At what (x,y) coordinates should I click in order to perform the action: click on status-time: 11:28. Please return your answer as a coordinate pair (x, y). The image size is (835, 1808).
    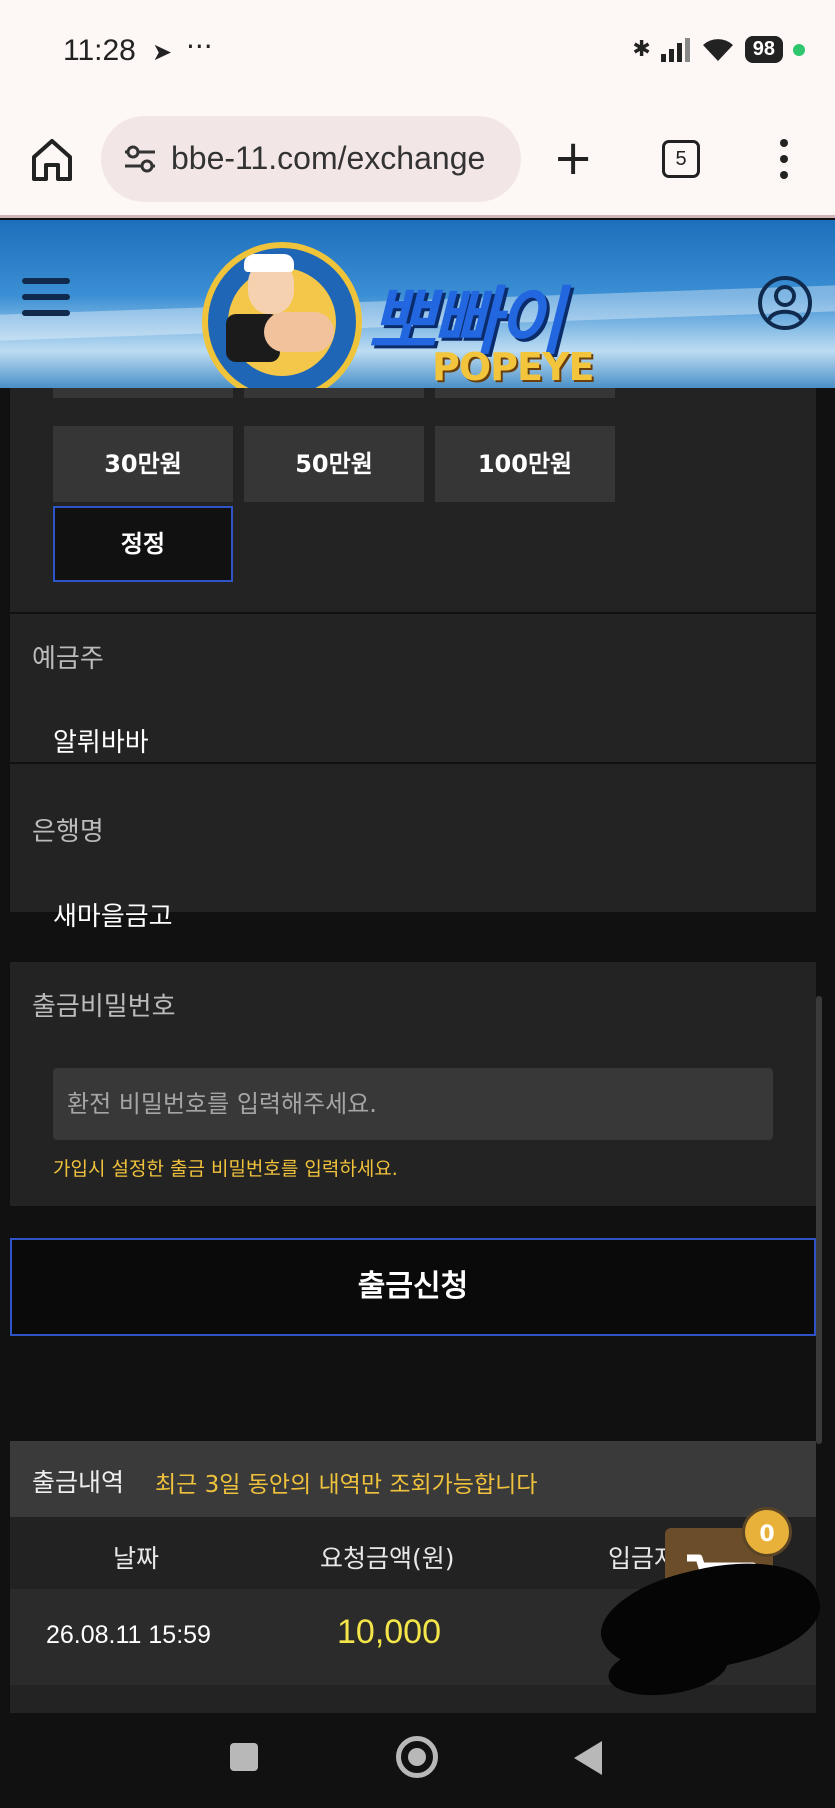
    Looking at the image, I should click on (99, 50).